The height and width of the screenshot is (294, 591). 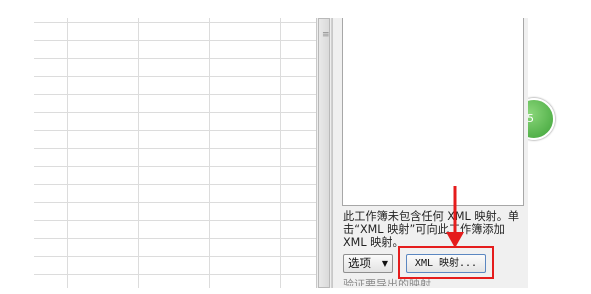 What do you see at coordinates (455, 217) in the screenshot?
I see `annotation-arrow-icon` at bounding box center [455, 217].